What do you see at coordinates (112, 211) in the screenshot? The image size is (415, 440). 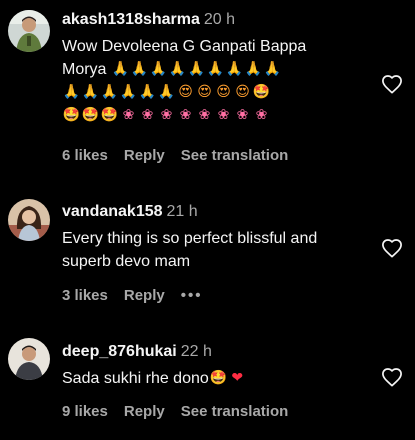 I see `username: vandanak158` at bounding box center [112, 211].